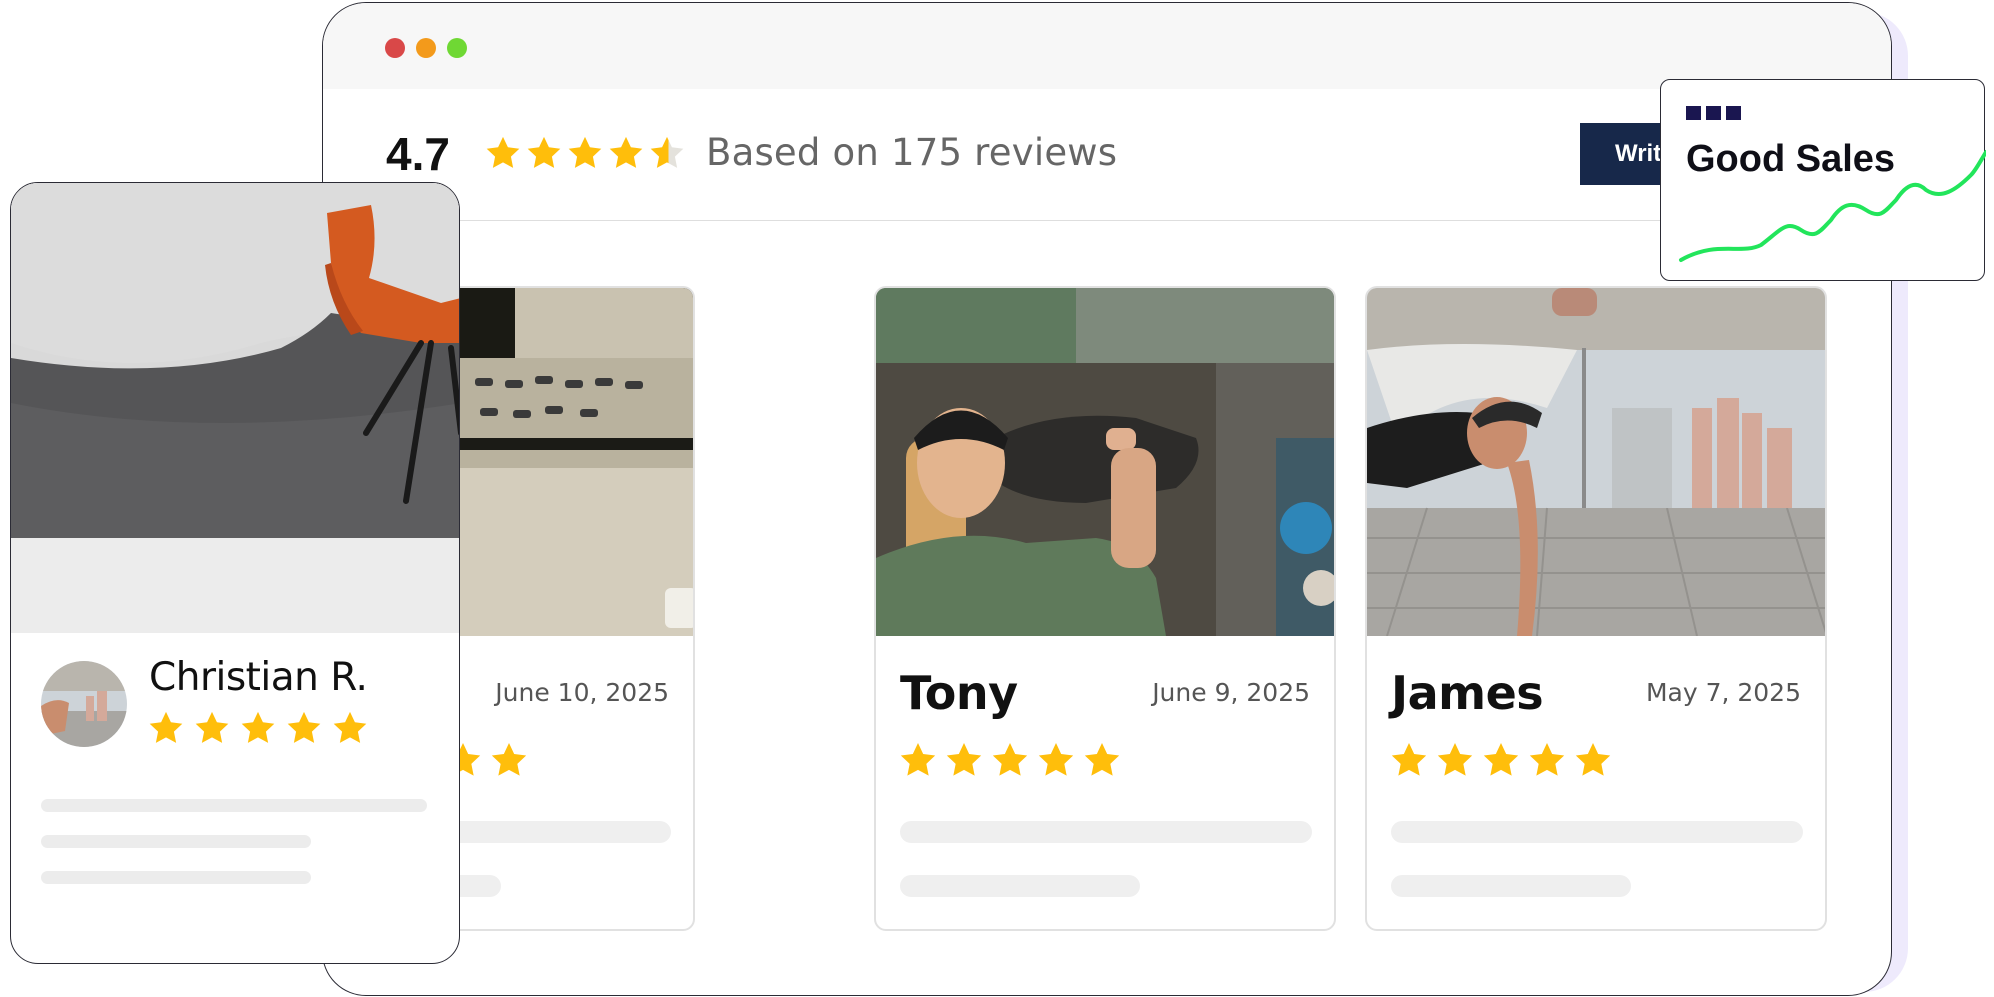 This screenshot has width=1994, height=997. What do you see at coordinates (395, 48) in the screenshot?
I see `close-dot-icon` at bounding box center [395, 48].